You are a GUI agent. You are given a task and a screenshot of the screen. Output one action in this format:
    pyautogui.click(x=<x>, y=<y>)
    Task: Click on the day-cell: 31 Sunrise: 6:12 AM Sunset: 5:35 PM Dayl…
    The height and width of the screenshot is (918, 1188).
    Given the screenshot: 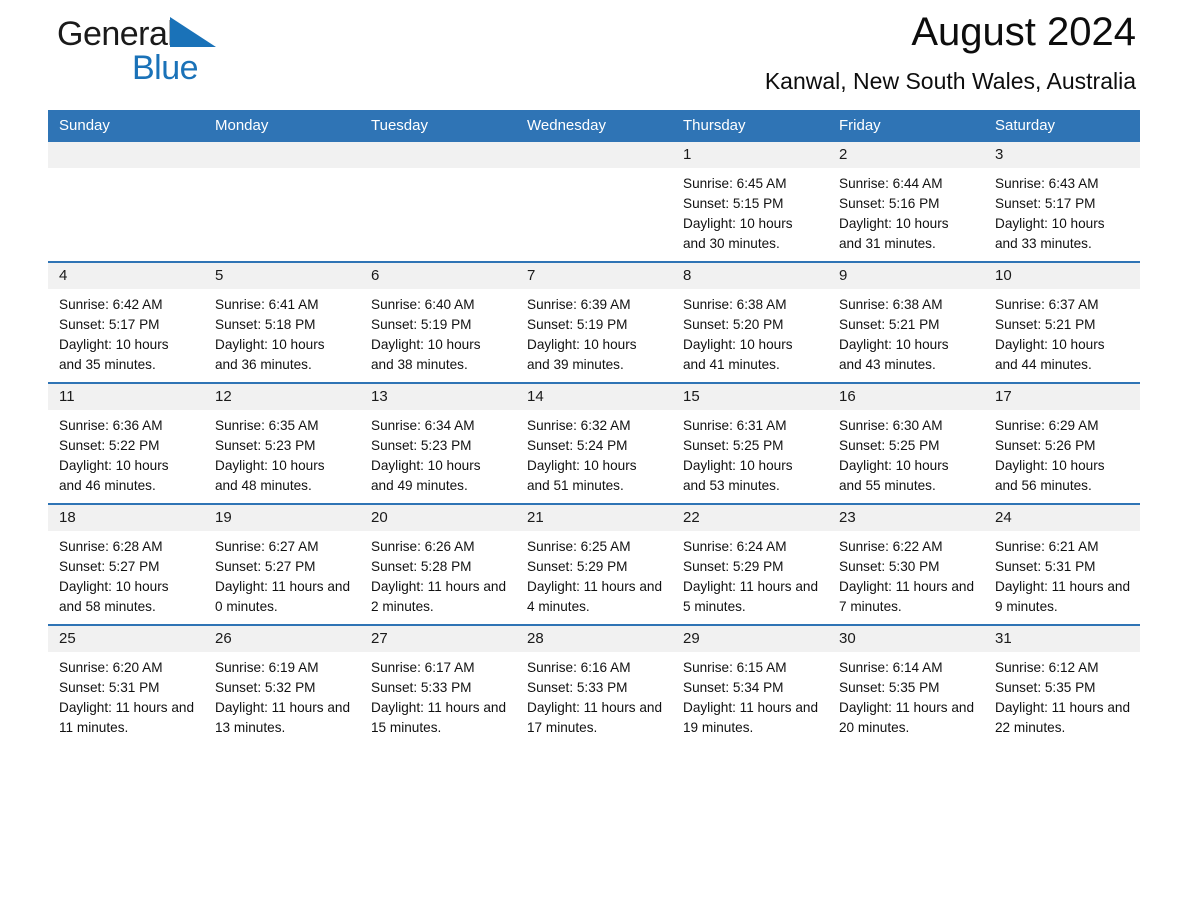 What is the action you would take?
    pyautogui.click(x=1062, y=684)
    